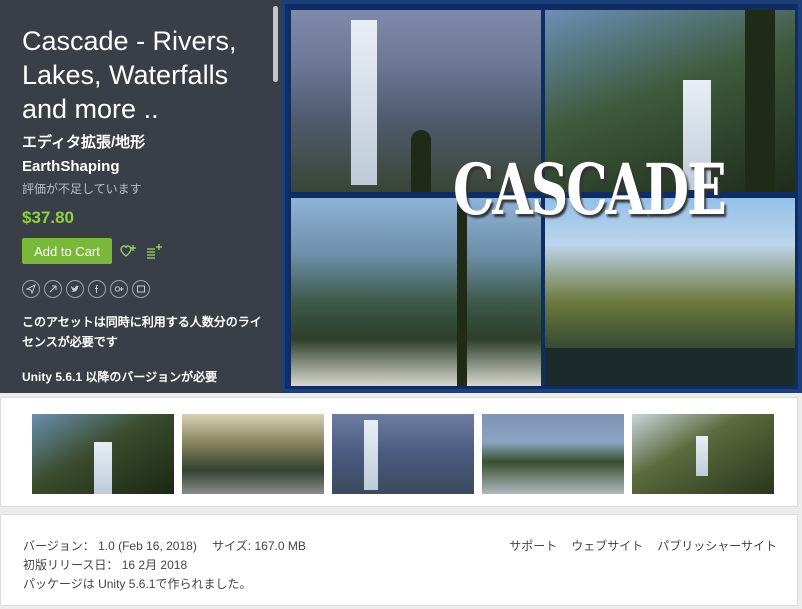 The height and width of the screenshot is (609, 802). Describe the element at coordinates (53, 289) in the screenshot. I see `circle-arrow-icon` at that location.